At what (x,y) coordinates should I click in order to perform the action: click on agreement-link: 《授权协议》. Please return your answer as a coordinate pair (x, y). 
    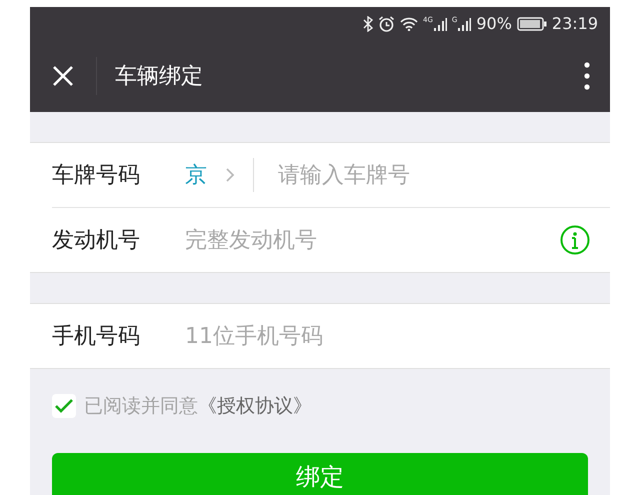
    Looking at the image, I should click on (255, 406).